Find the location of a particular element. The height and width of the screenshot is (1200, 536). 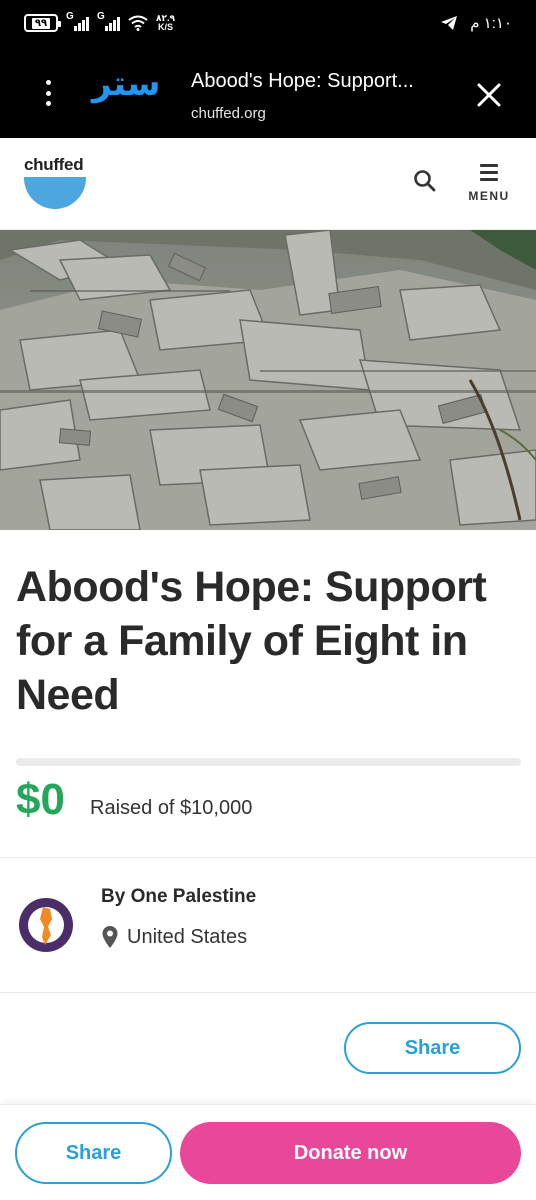

search-icon is located at coordinates (425, 181).